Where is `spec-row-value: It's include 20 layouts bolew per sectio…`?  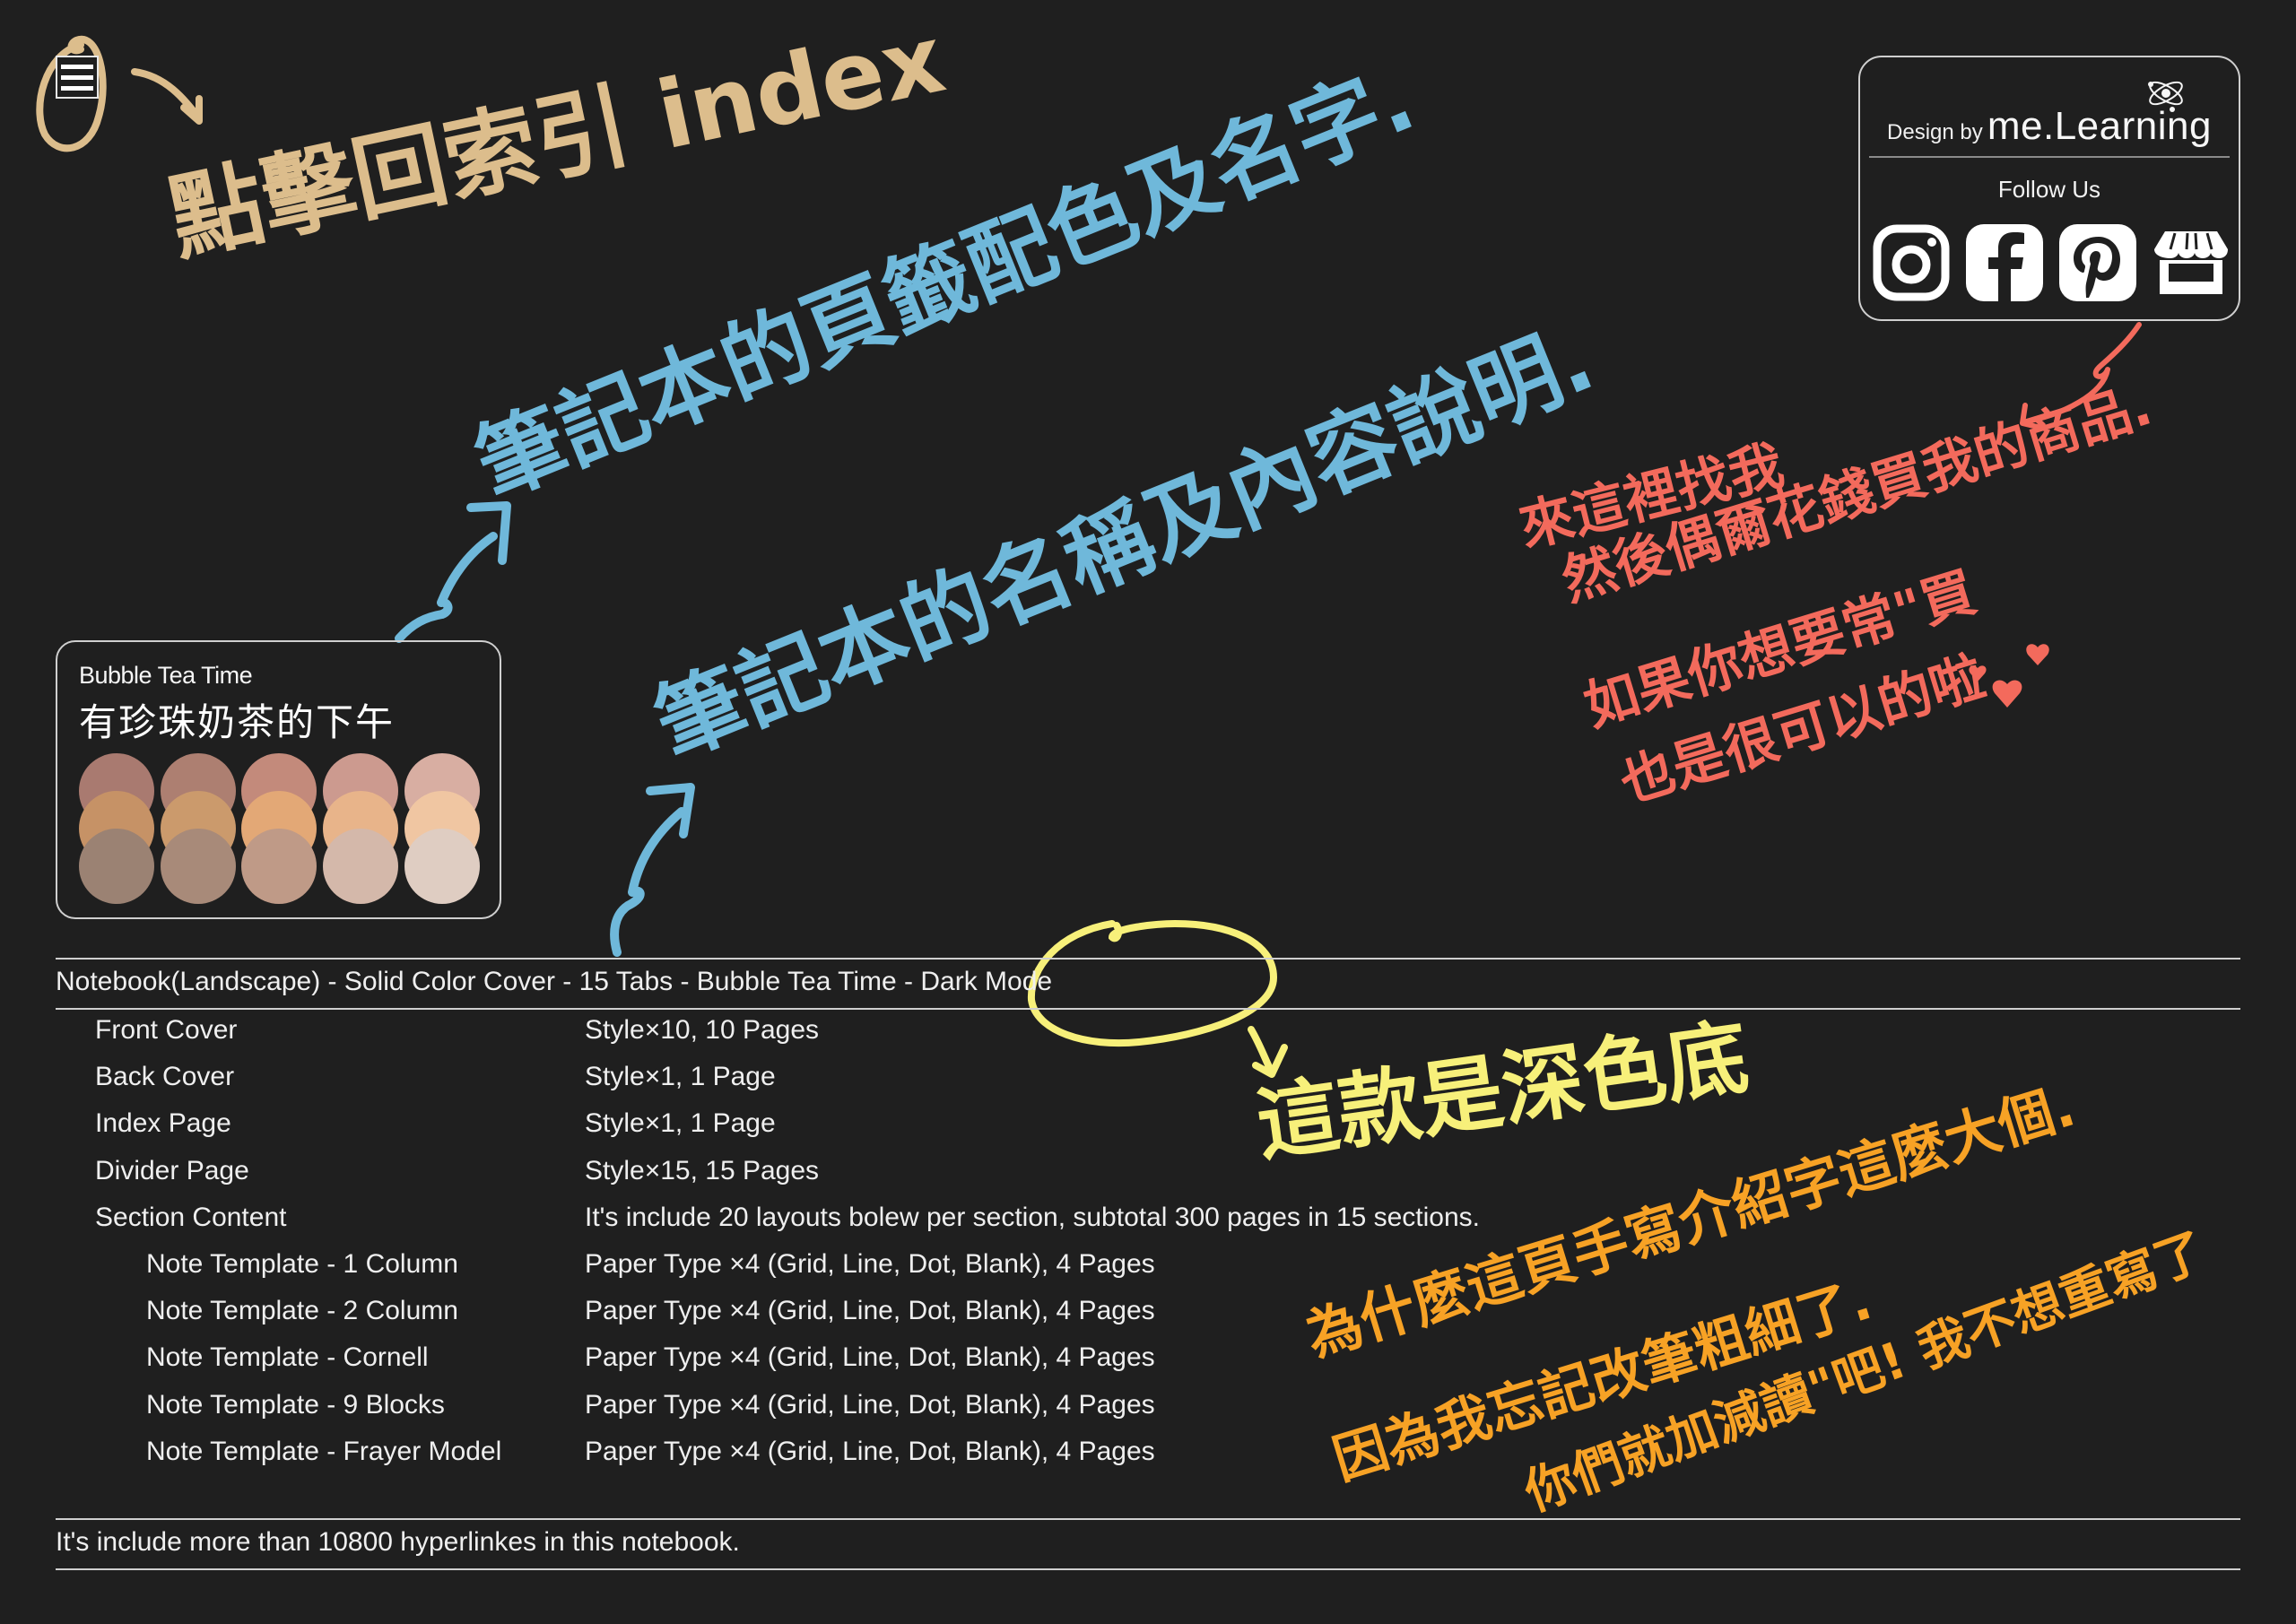
spec-row-value: It's include 20 layouts bolew per sectio… is located at coordinates (1033, 1217).